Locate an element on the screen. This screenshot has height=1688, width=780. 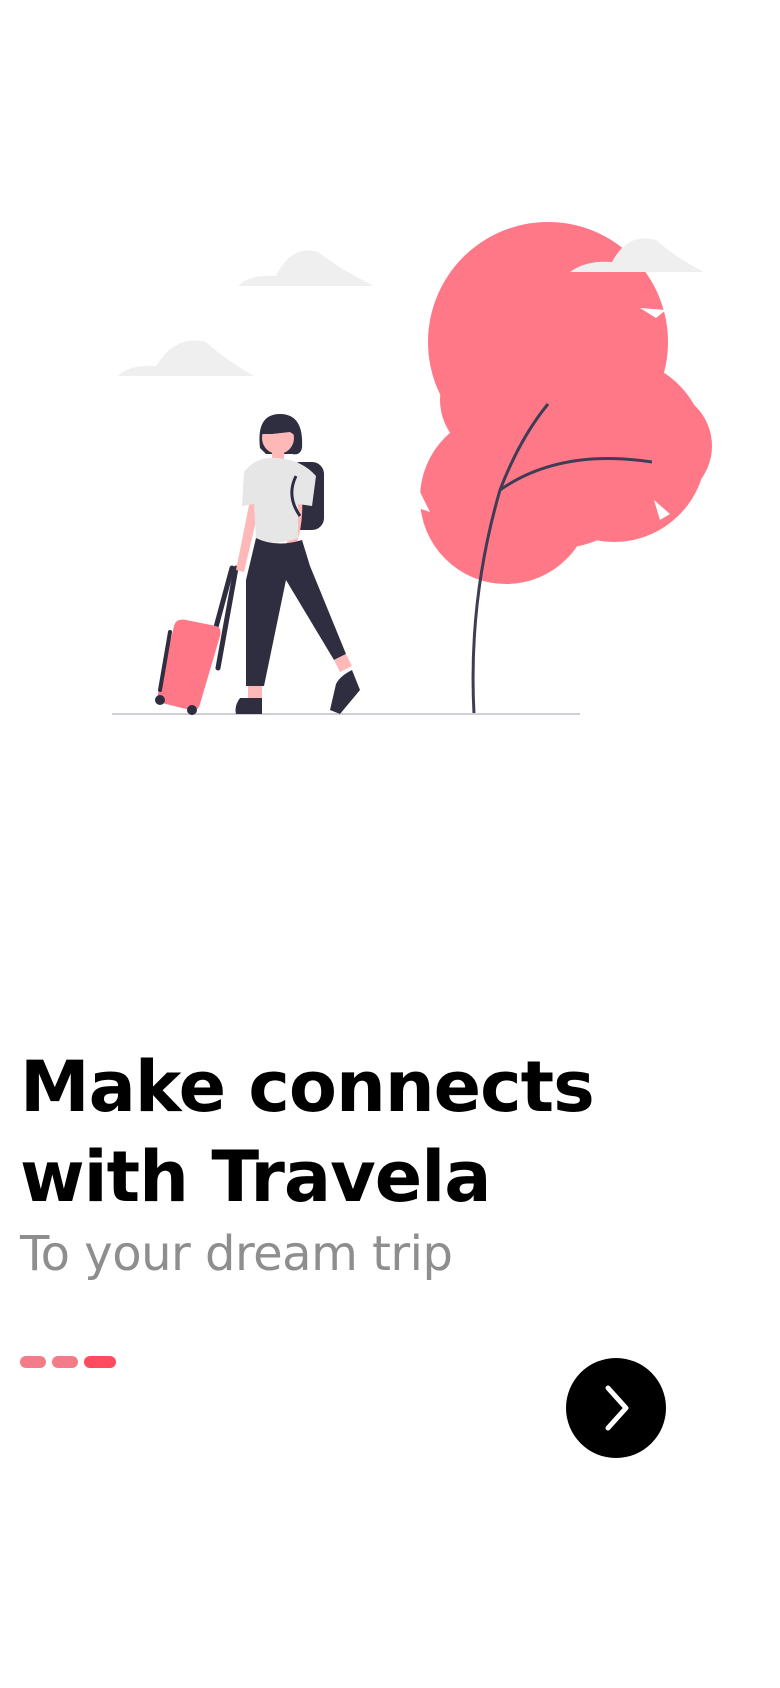
suitcase-icon is located at coordinates (188, 667).